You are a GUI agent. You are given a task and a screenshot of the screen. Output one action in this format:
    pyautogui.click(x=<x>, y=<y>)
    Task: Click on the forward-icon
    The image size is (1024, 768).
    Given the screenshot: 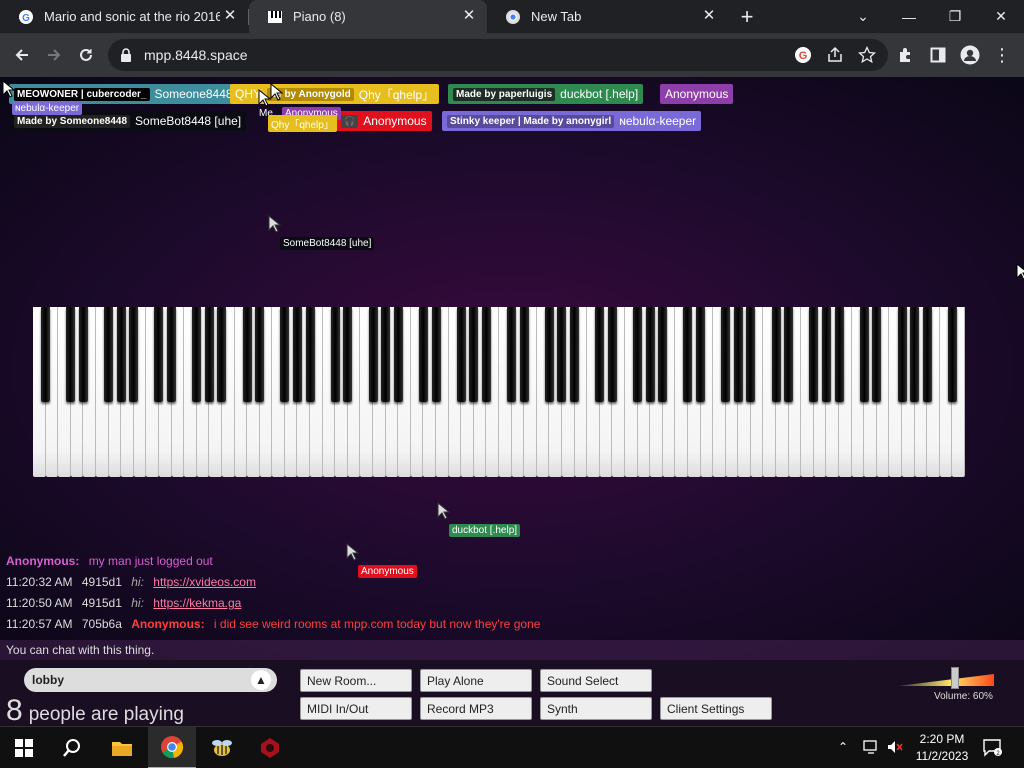 What is the action you would take?
    pyautogui.click(x=54, y=55)
    